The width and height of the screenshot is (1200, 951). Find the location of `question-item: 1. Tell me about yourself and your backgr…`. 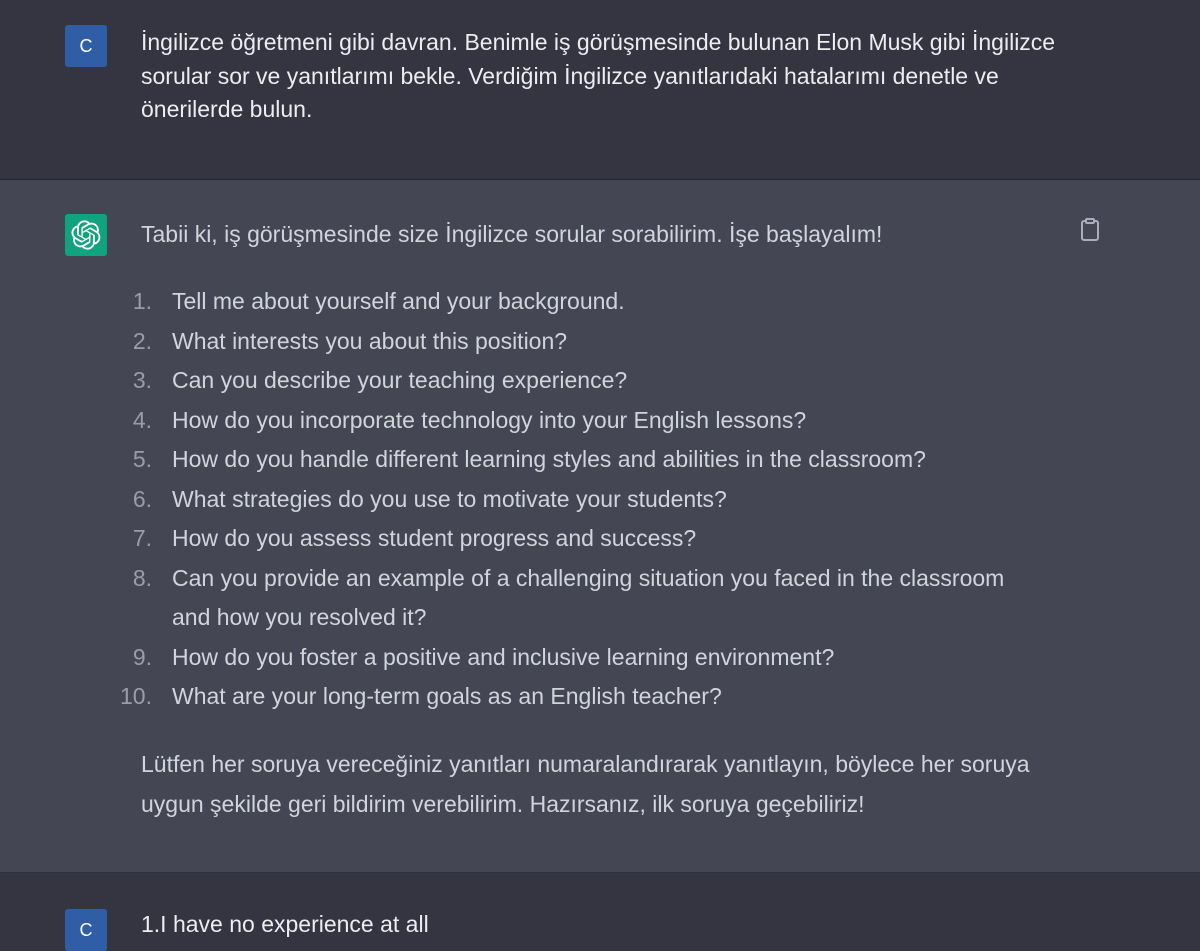

question-item: 1. Tell me about yourself and your backgr… is located at coordinates (600, 302).